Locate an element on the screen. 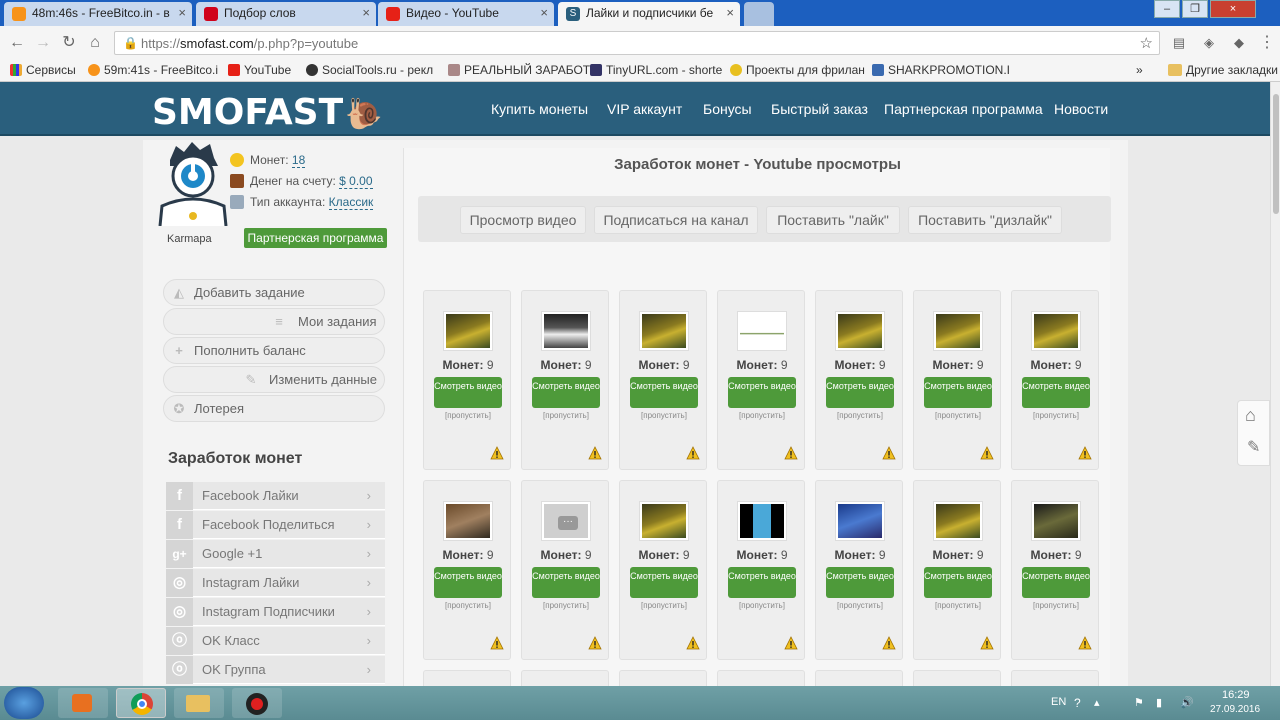 This screenshot has width=1280, height=720. maximize-button: ❐ is located at coordinates (1195, 9).